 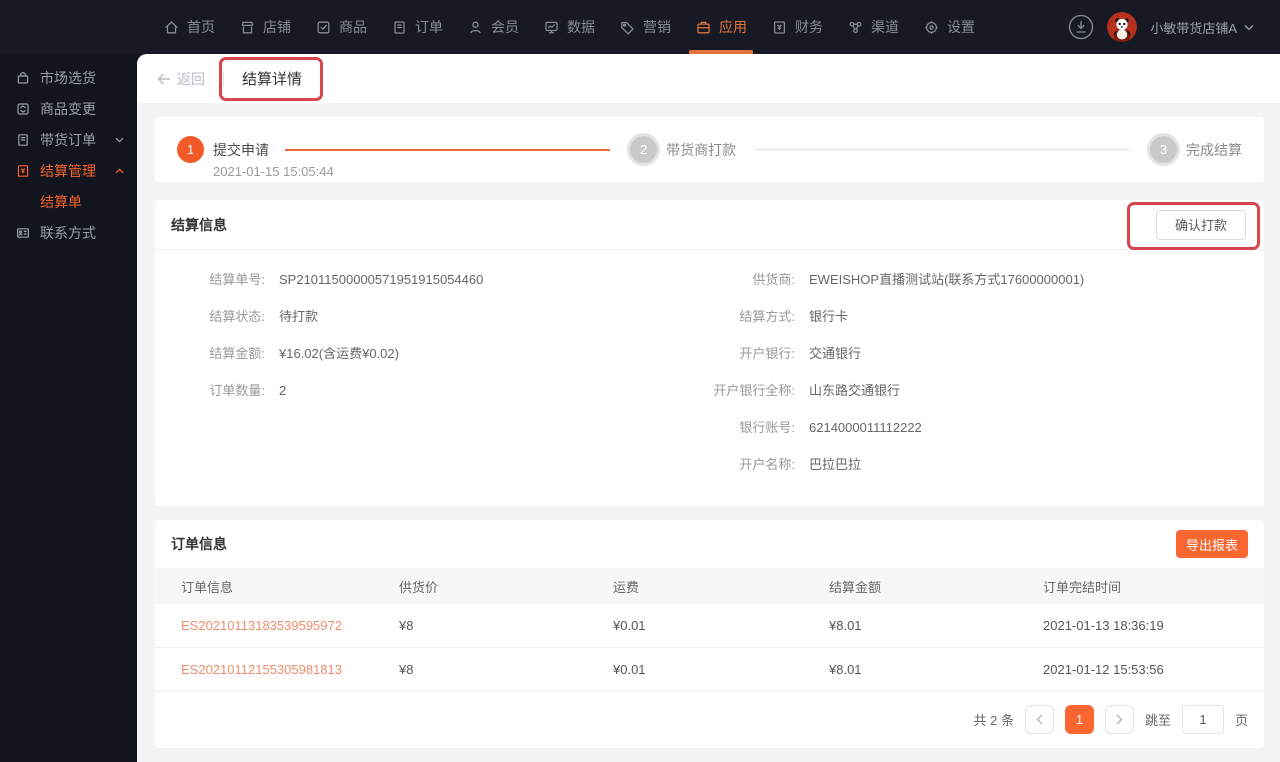 I want to click on nav-item-app: 应用, so click(x=721, y=27).